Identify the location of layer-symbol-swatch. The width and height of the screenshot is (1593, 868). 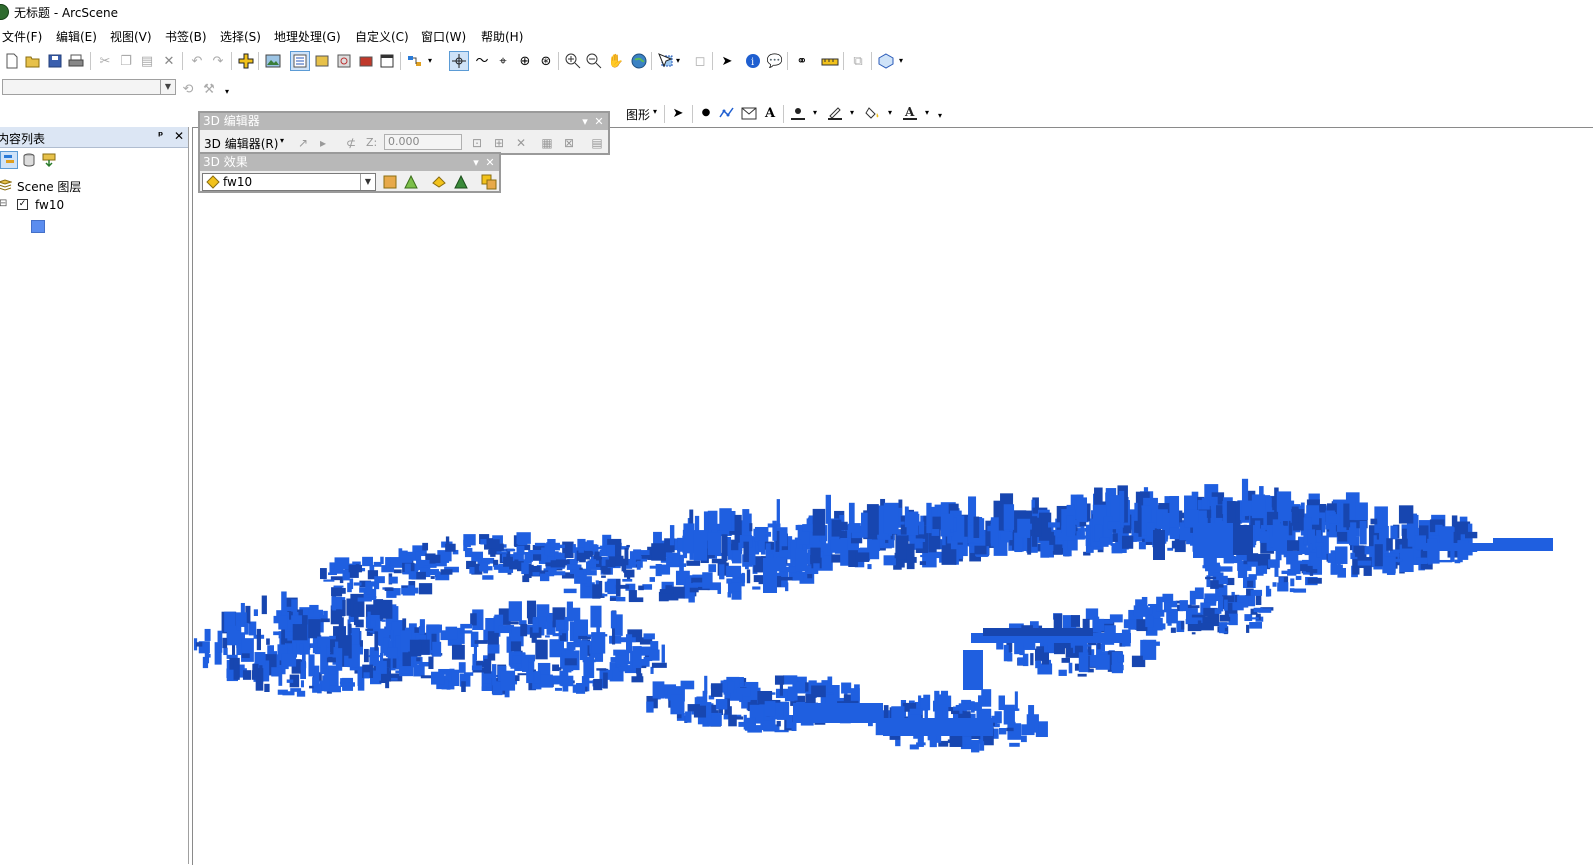
(38, 226).